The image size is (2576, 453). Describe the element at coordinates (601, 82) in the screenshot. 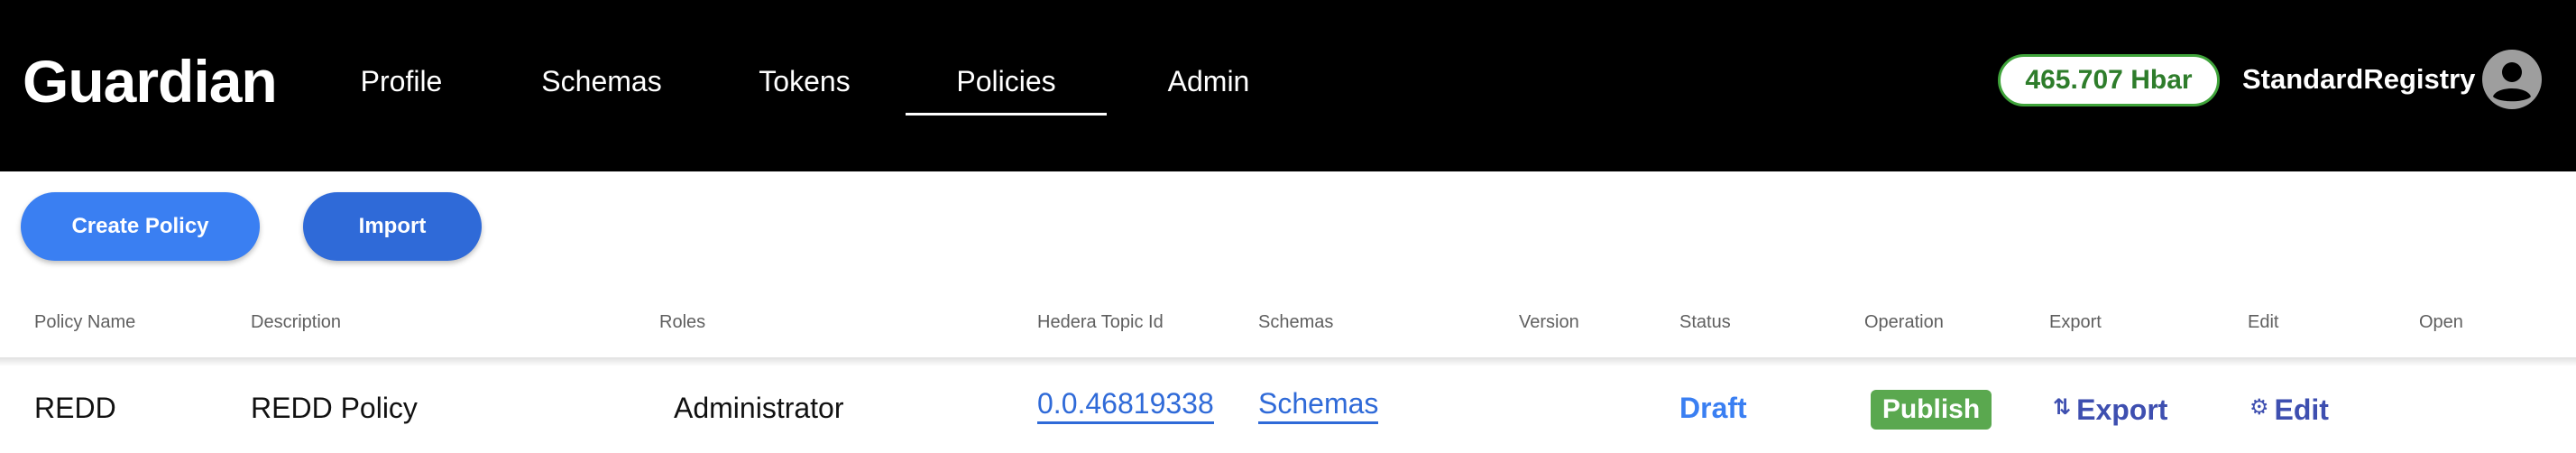

I see `nav-item-schemas: Schemas` at that location.